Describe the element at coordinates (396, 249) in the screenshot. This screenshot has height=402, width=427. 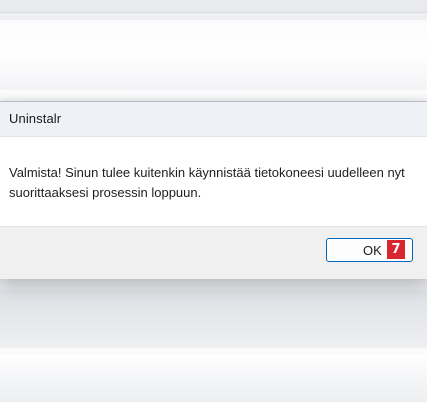
I see `step-number-badge: 7` at that location.